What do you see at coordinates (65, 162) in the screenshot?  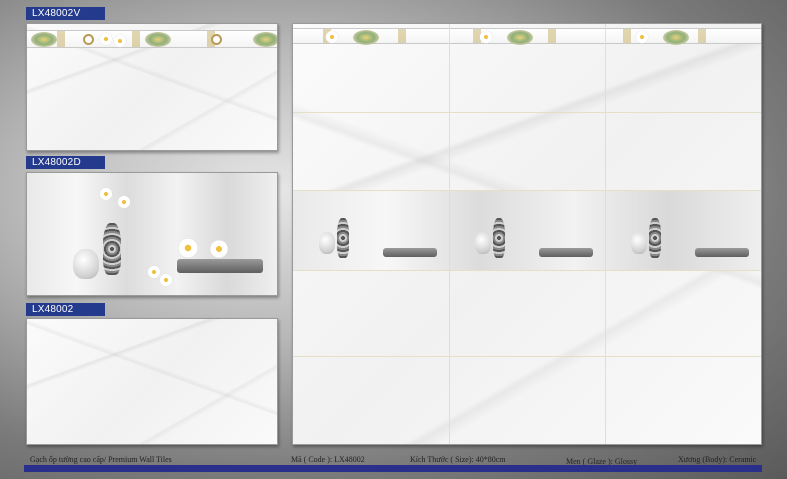 I see `product-label-lx48002d: LX48002D` at bounding box center [65, 162].